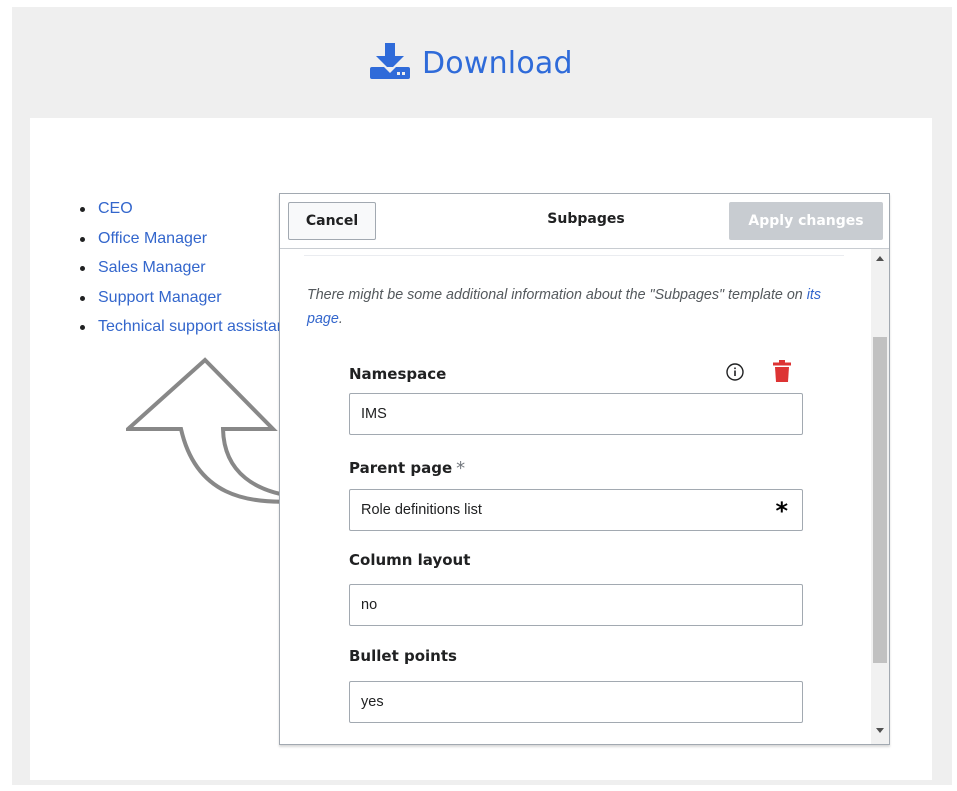 The height and width of the screenshot is (791, 957). What do you see at coordinates (880, 259) in the screenshot?
I see `scroll-up-icon` at bounding box center [880, 259].